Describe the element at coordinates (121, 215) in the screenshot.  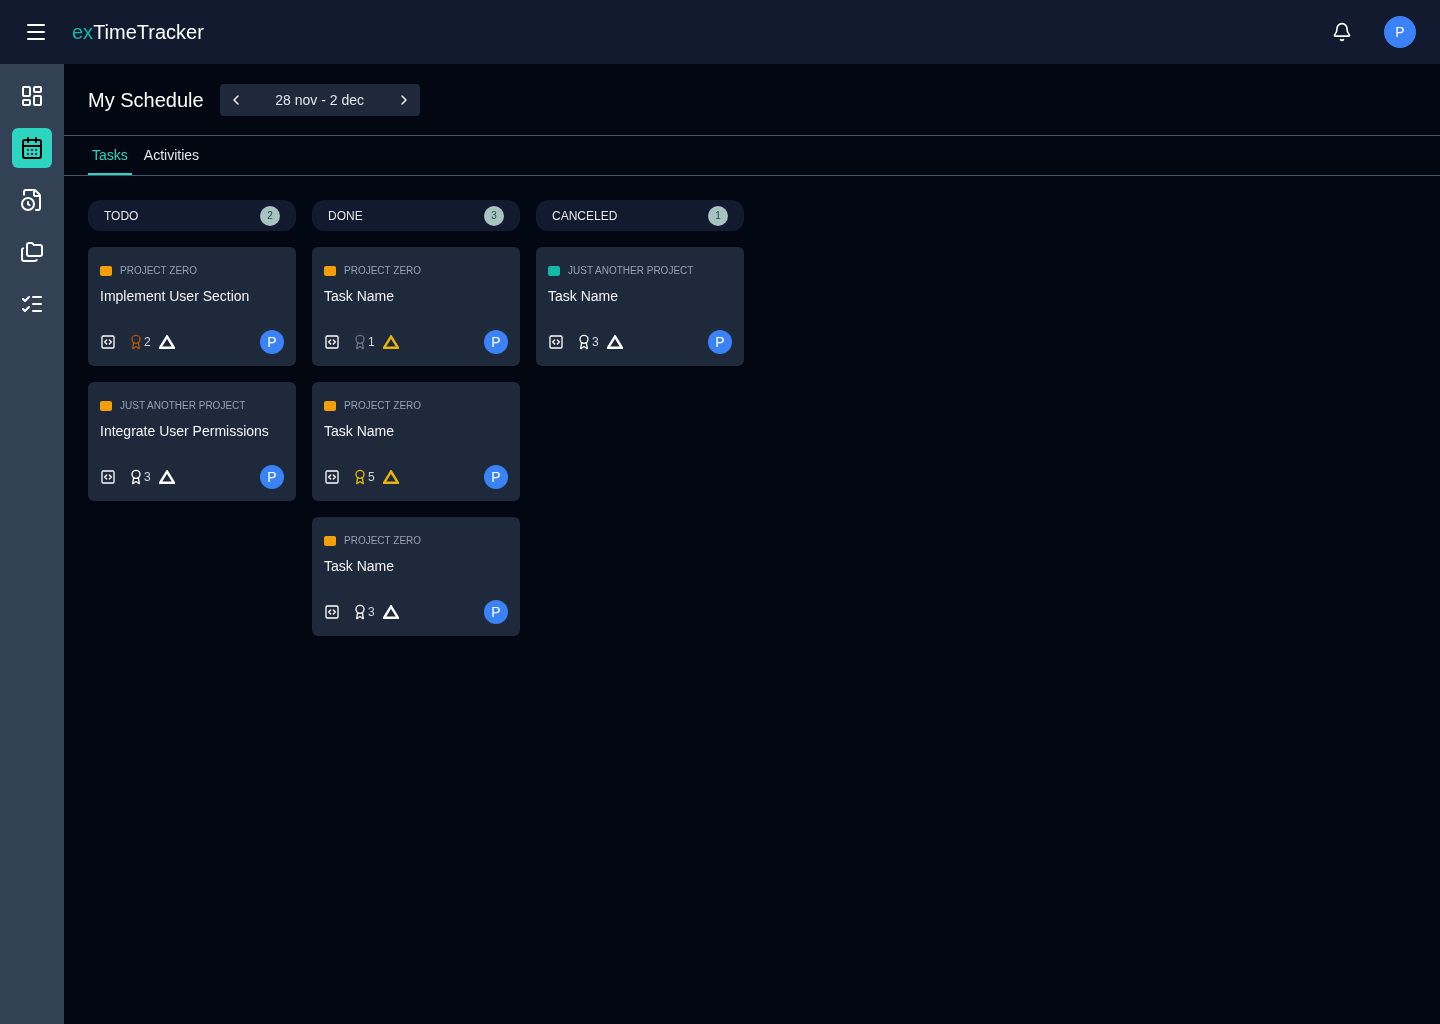
I see `column-title: TODO` at that location.